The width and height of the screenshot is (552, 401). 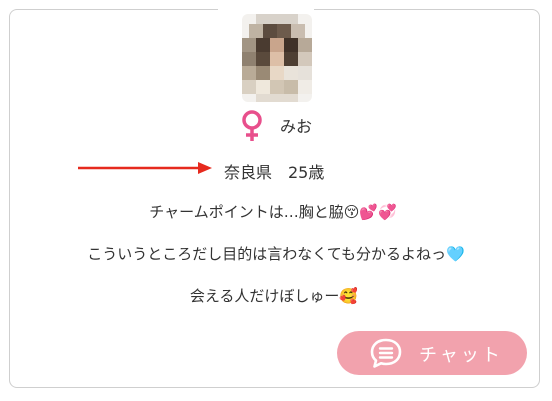 I want to click on profile-location-age: 奈良県 25歳, so click(x=274, y=172).